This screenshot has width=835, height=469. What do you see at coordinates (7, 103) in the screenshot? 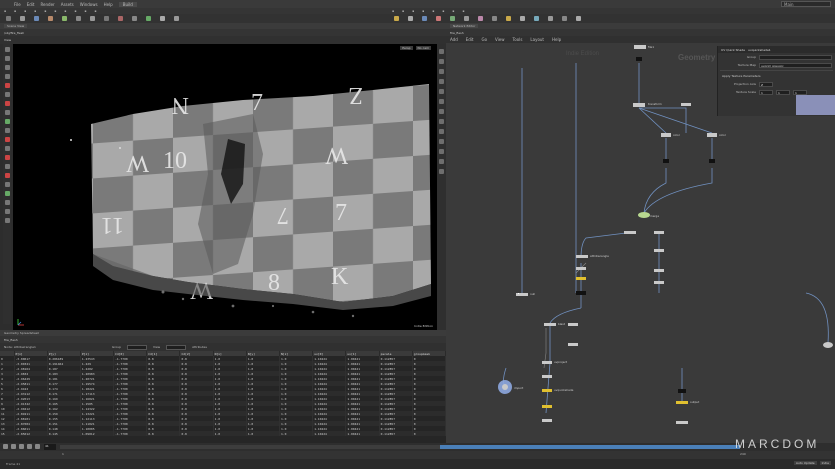
I see `brush-tool-icon` at bounding box center [7, 103].